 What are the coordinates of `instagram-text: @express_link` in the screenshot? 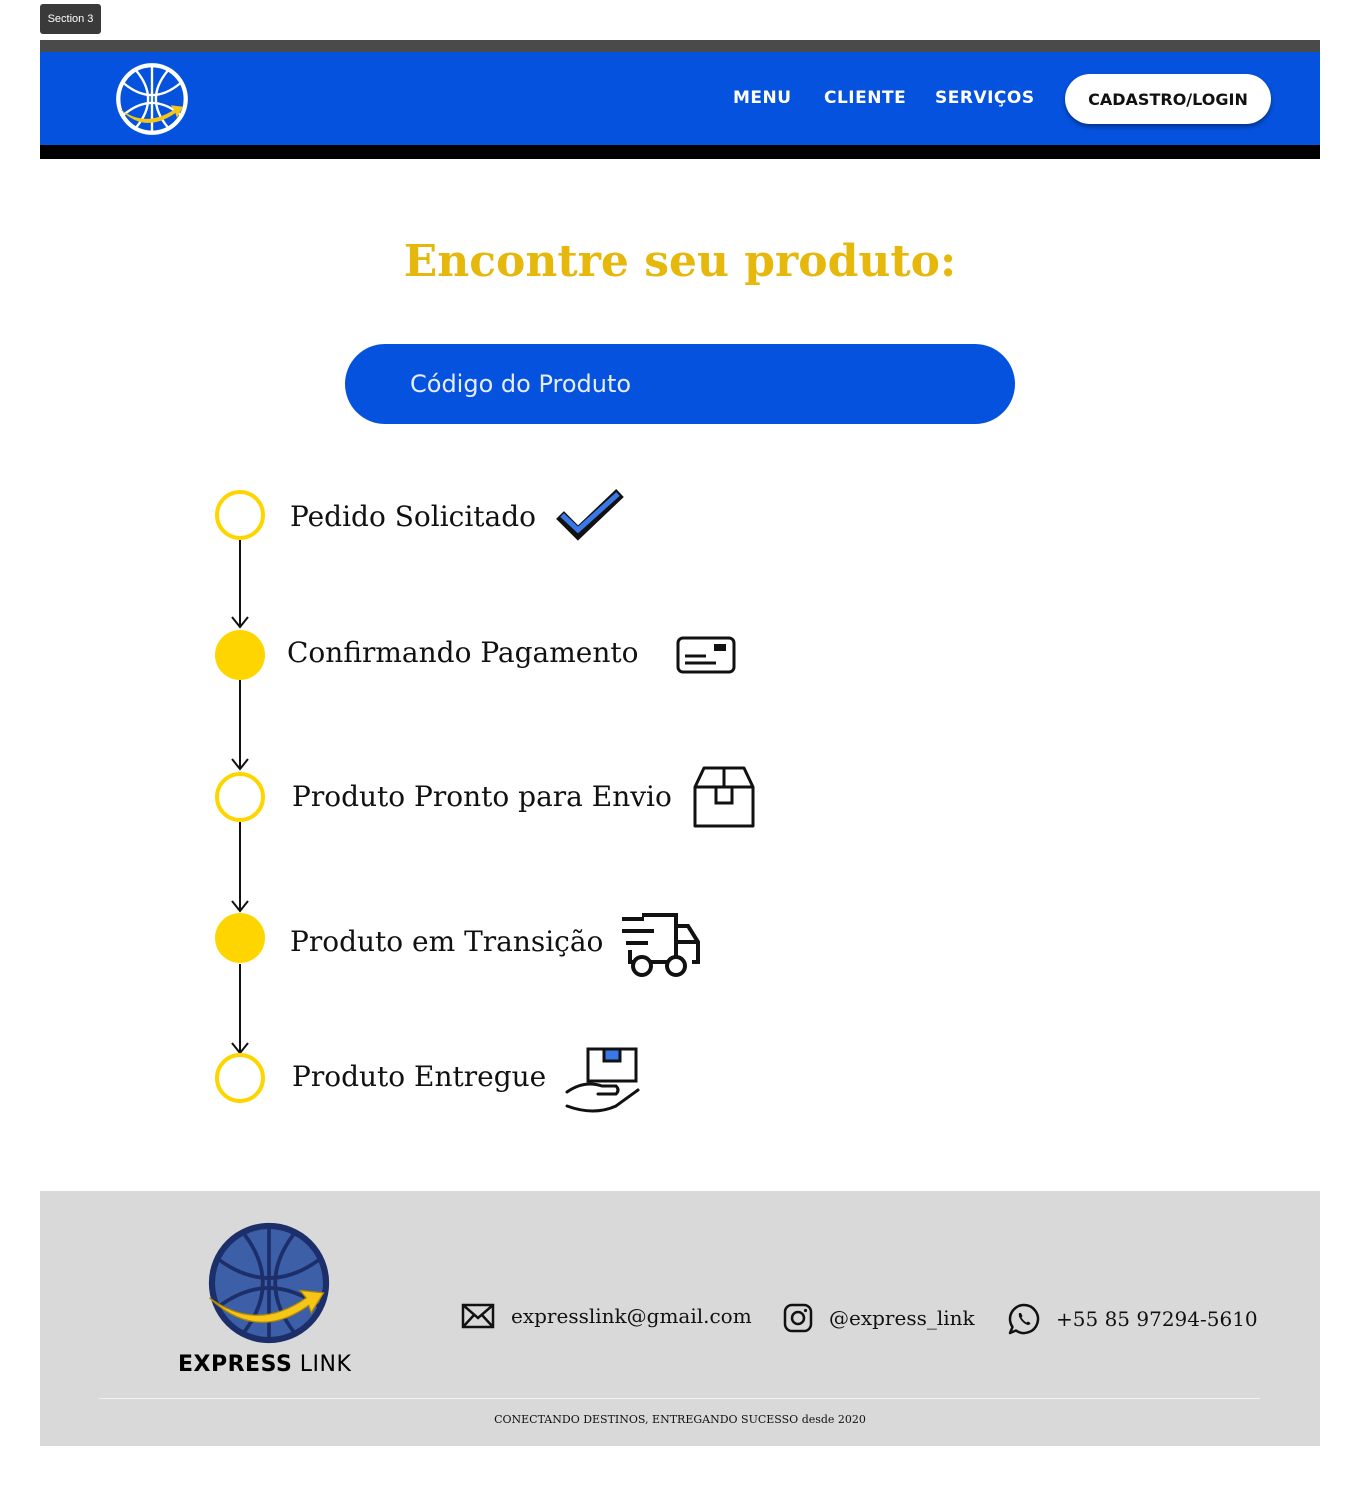 It's located at (902, 1318).